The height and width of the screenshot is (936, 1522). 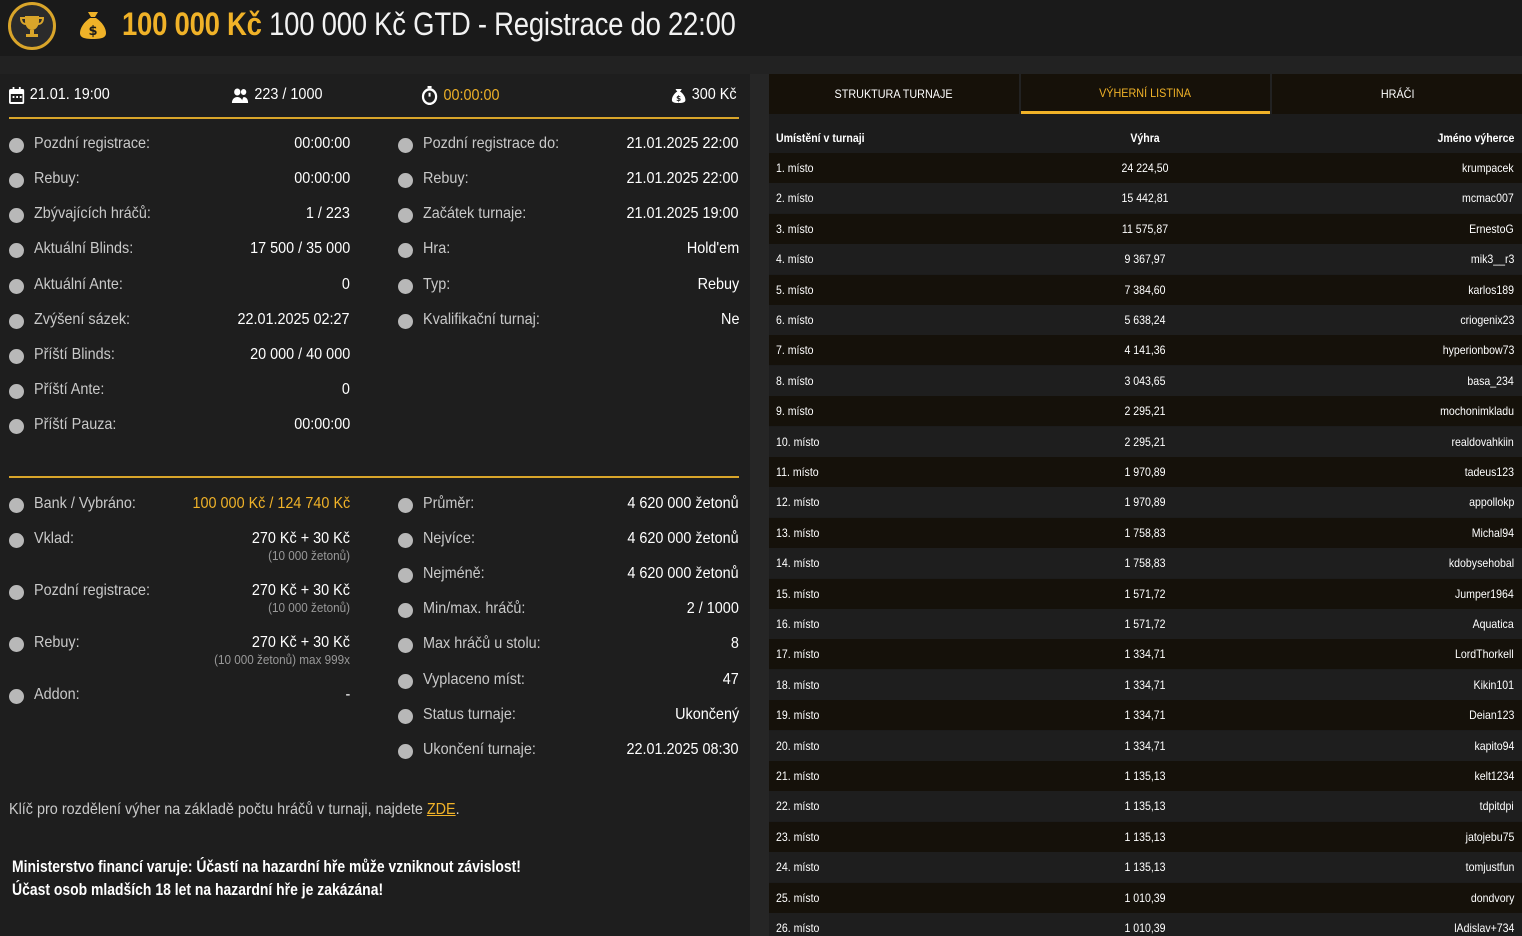 I want to click on cell-place: 18. místo, so click(x=798, y=684).